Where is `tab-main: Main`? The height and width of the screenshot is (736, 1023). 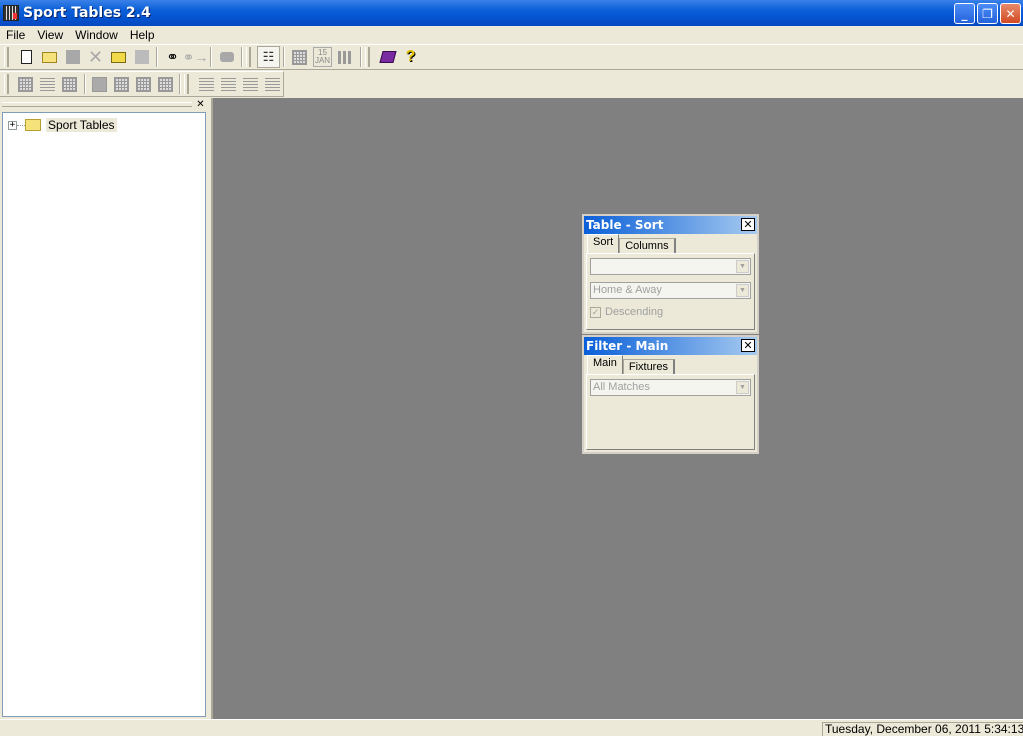 tab-main: Main is located at coordinates (605, 364).